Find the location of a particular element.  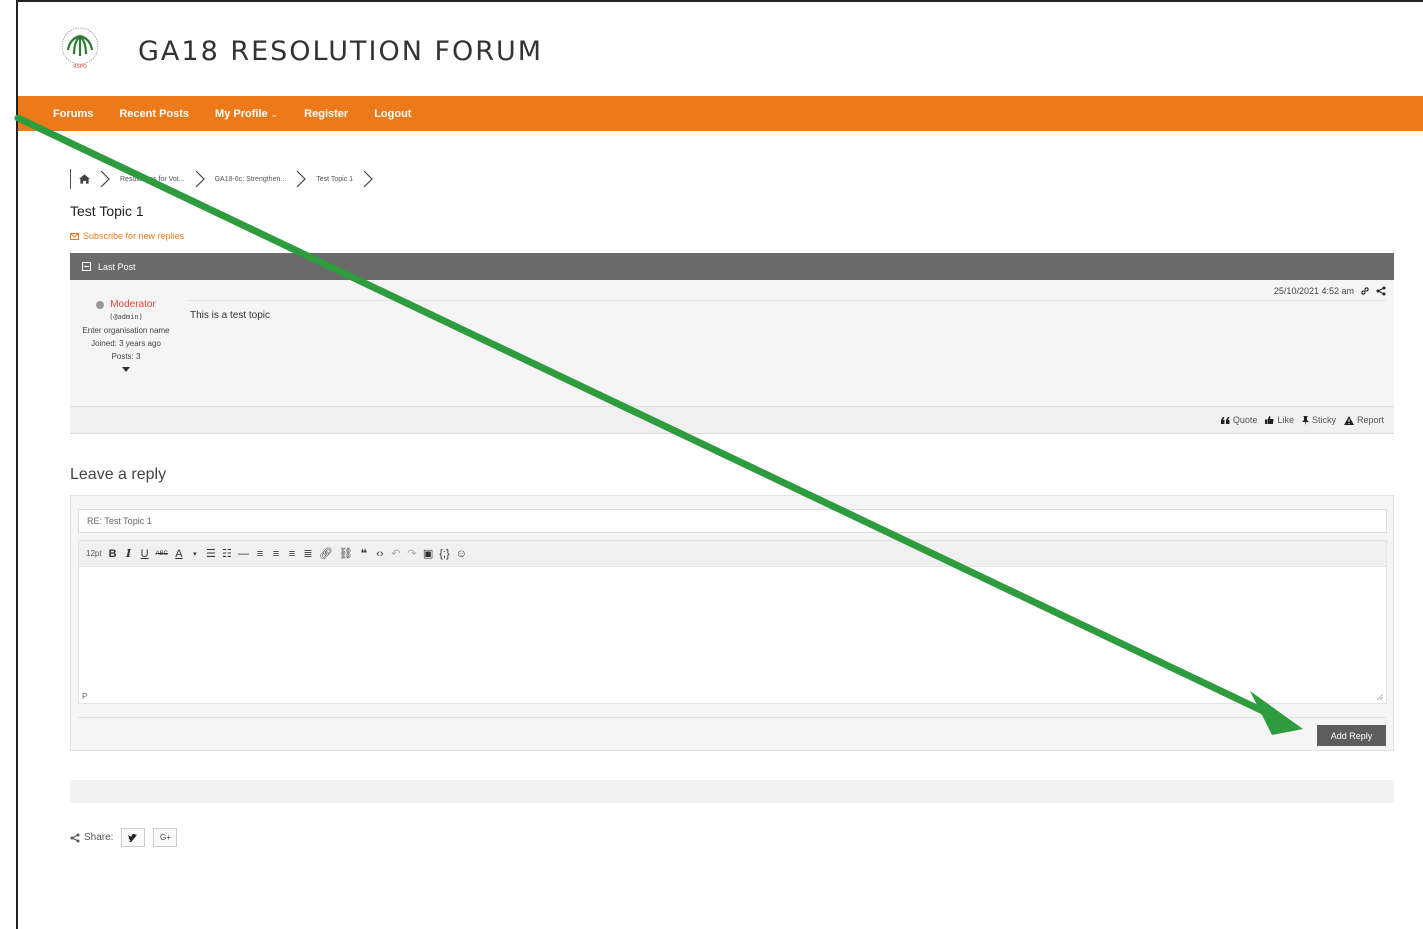

align-right-icon: ≡ is located at coordinates (292, 554).